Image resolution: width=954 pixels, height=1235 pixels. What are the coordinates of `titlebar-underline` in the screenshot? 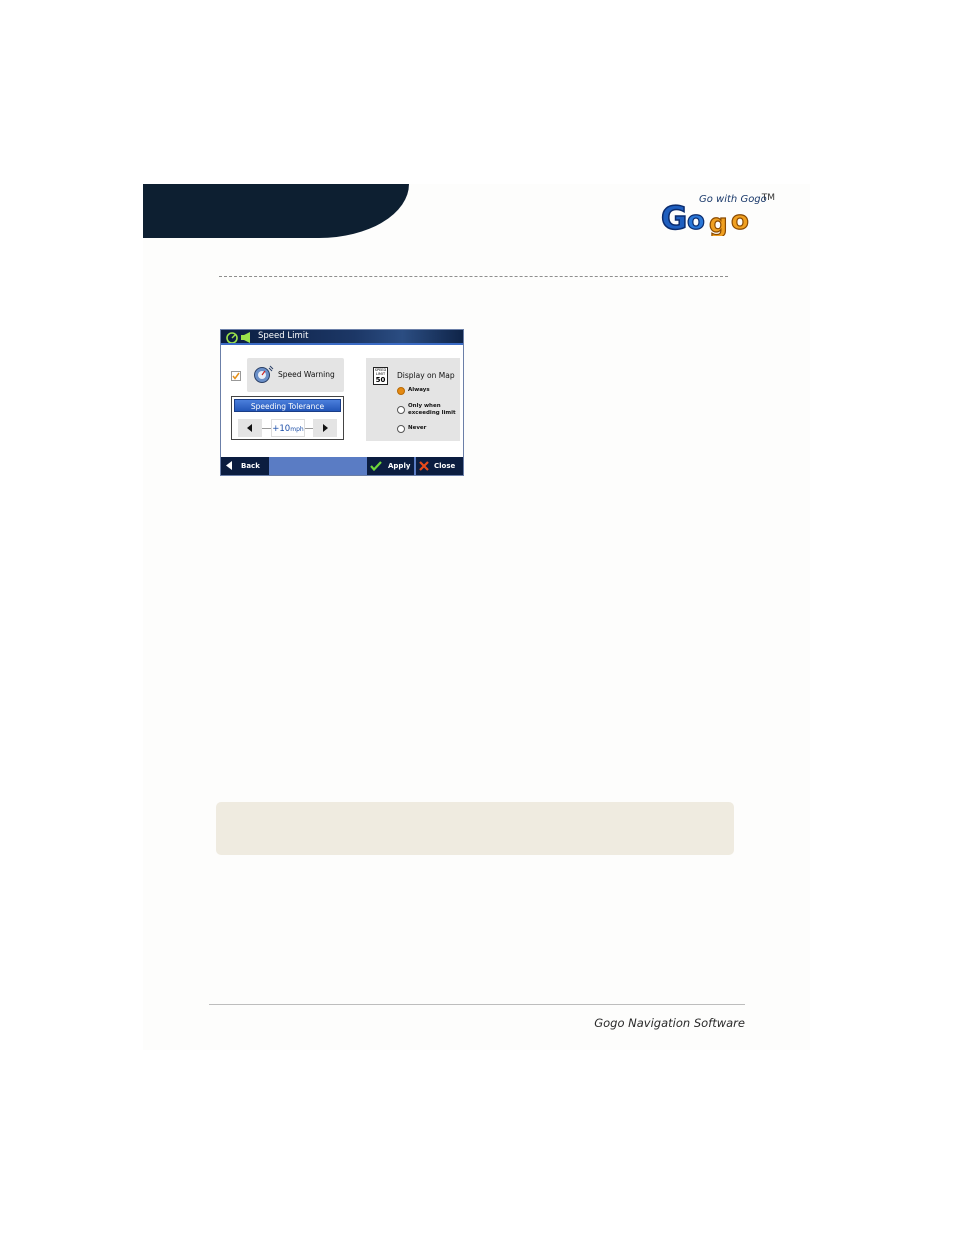 It's located at (342, 344).